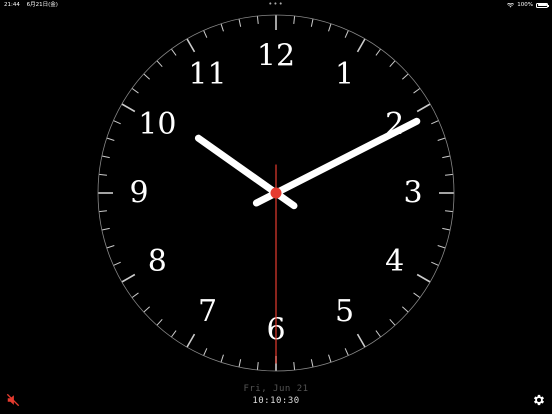 This screenshot has height=414, width=552. What do you see at coordinates (207, 311) in the screenshot?
I see `numeral-7: 7` at bounding box center [207, 311].